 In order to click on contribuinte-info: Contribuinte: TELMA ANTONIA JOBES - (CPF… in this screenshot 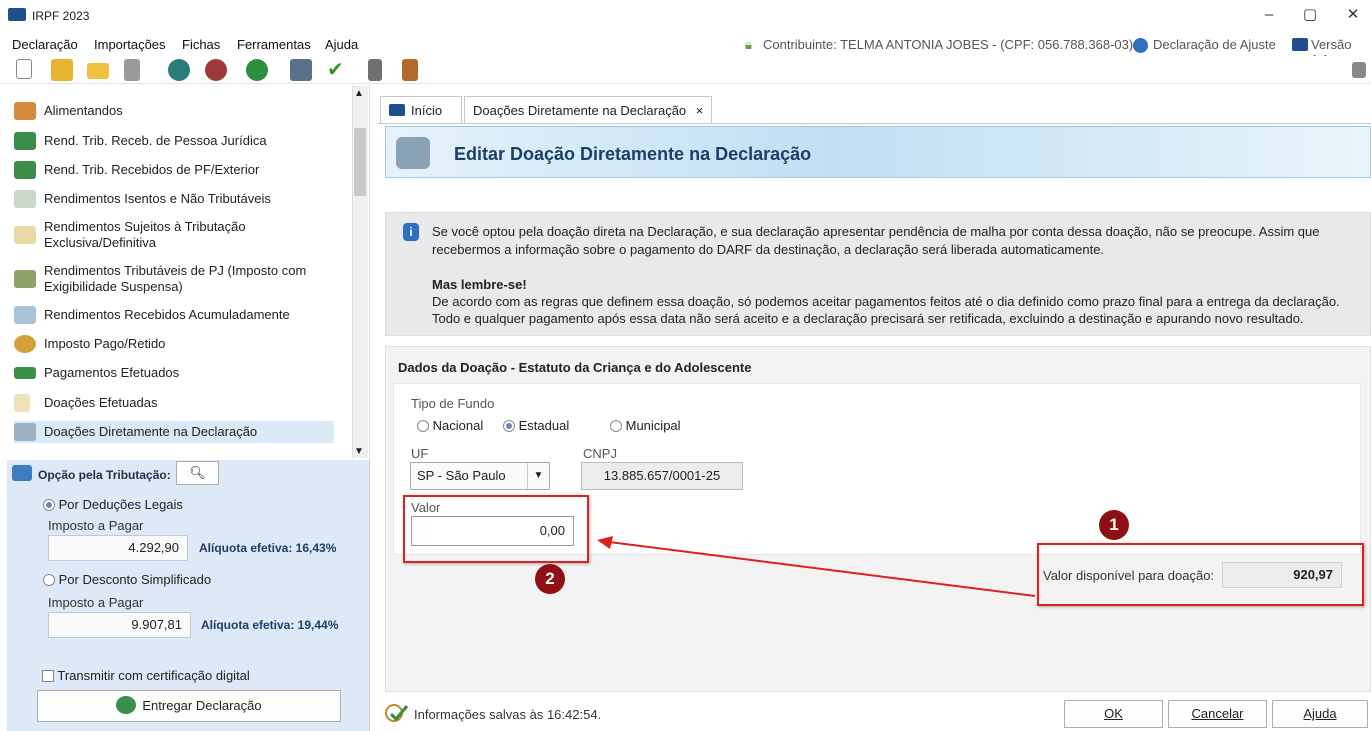, I will do `click(948, 44)`.